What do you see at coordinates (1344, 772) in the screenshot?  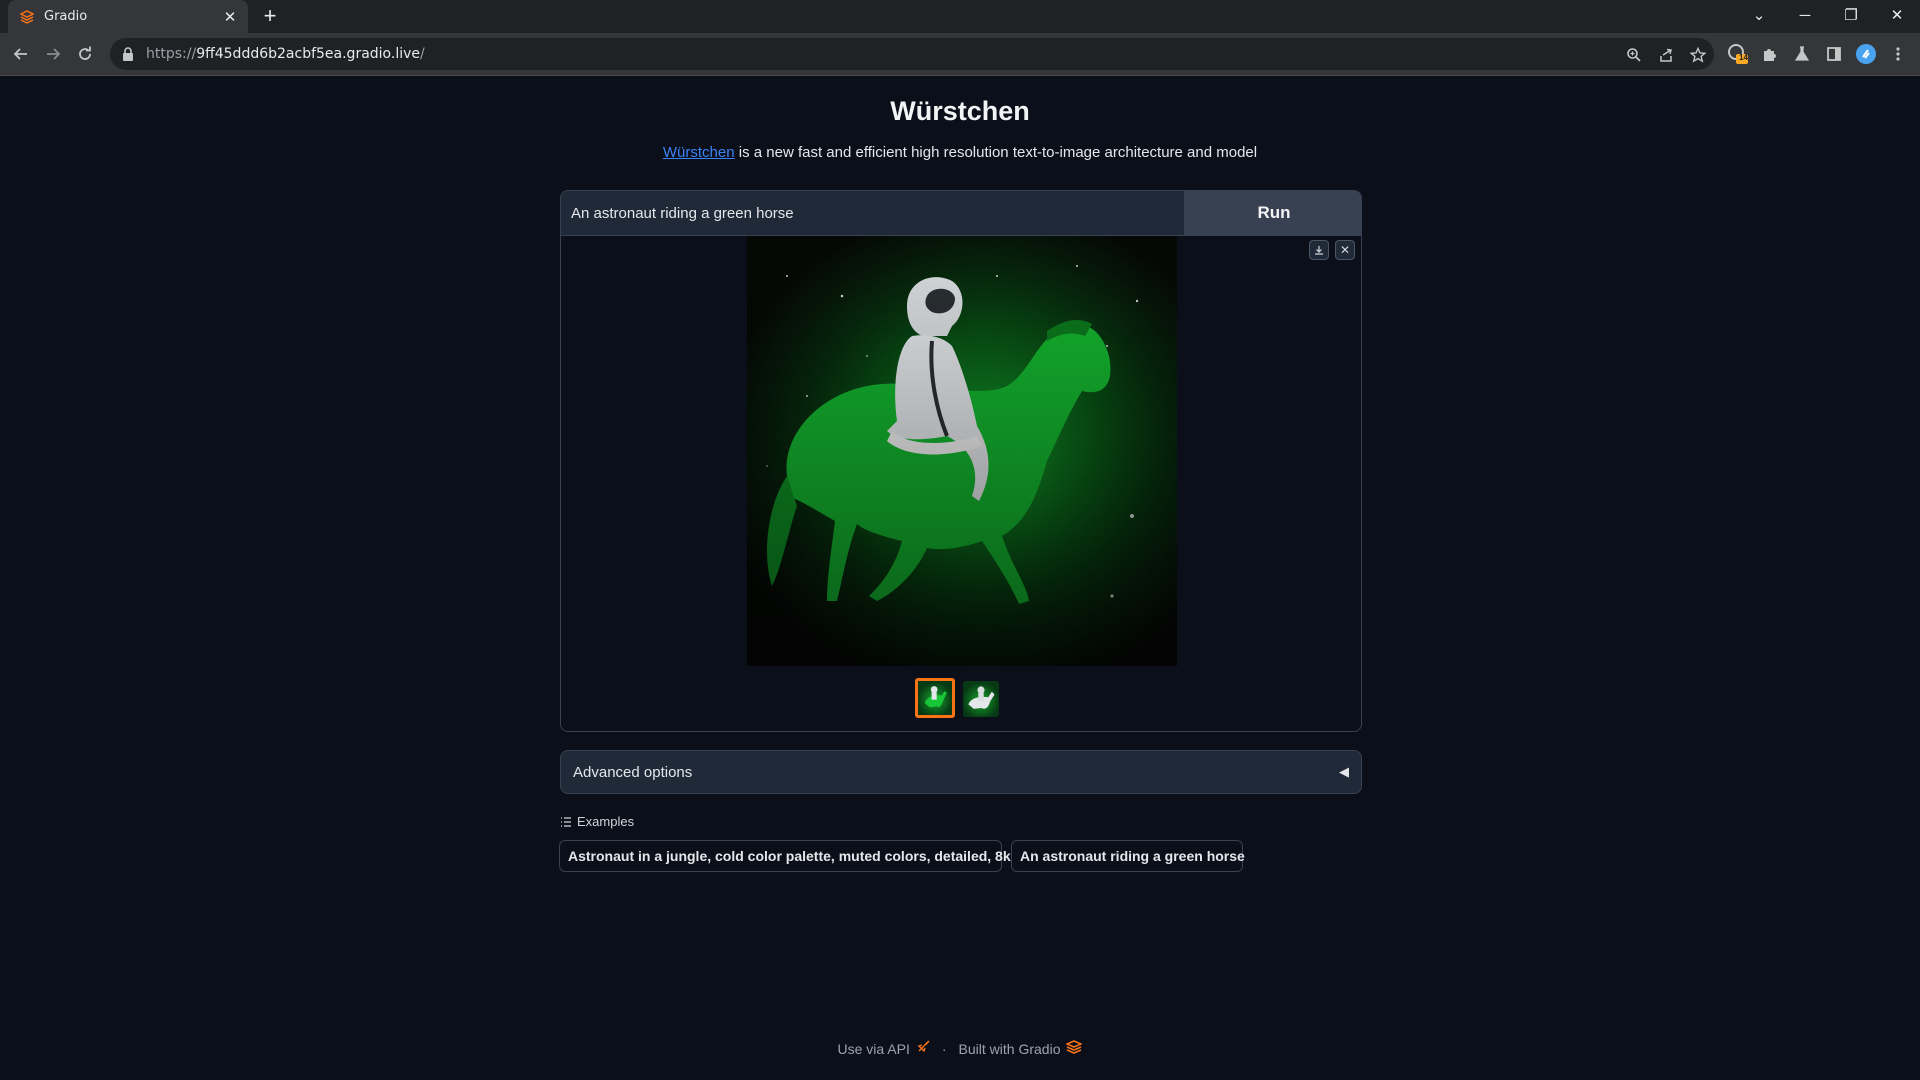 I see `caret-left-icon: ◀` at bounding box center [1344, 772].